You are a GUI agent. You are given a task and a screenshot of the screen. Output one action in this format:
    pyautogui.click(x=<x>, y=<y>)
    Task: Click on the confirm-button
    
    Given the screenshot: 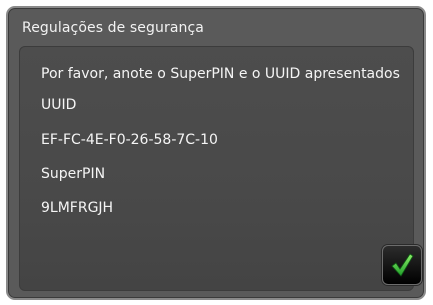 What is the action you would take?
    pyautogui.click(x=402, y=265)
    